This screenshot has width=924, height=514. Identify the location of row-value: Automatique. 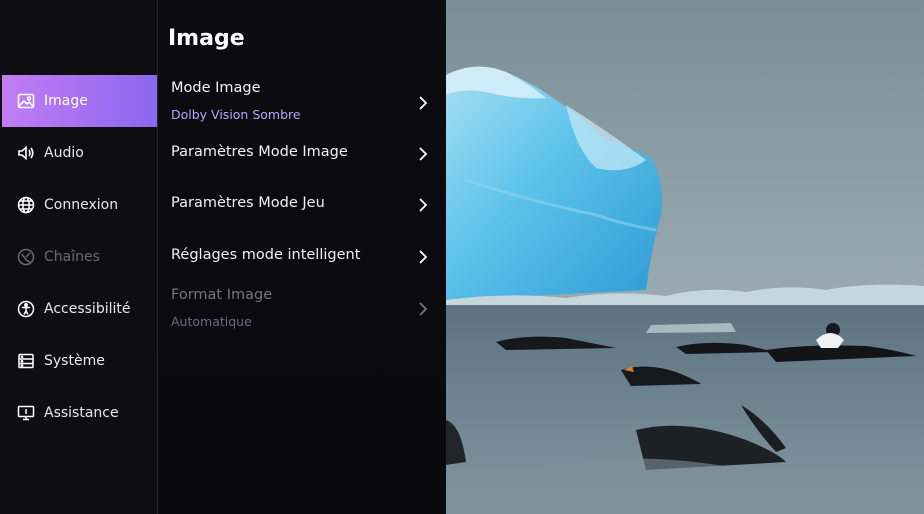
(211, 321).